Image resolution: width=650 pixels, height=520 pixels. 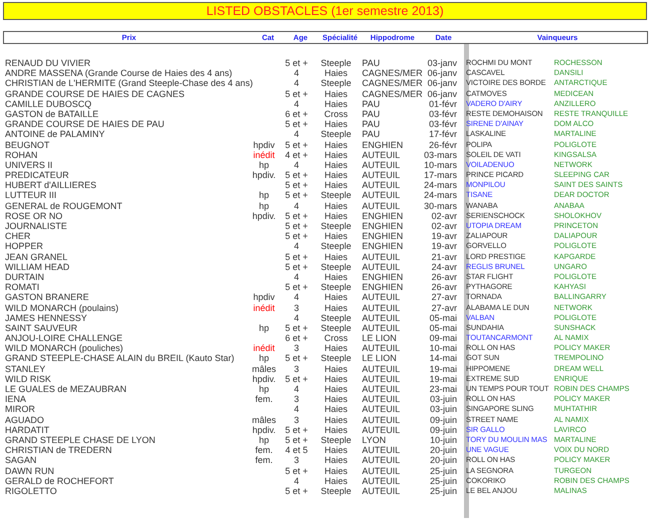 I want to click on table-cell-text: GRAND STEEPLE CHASE DE LYON, so click(x=80, y=440).